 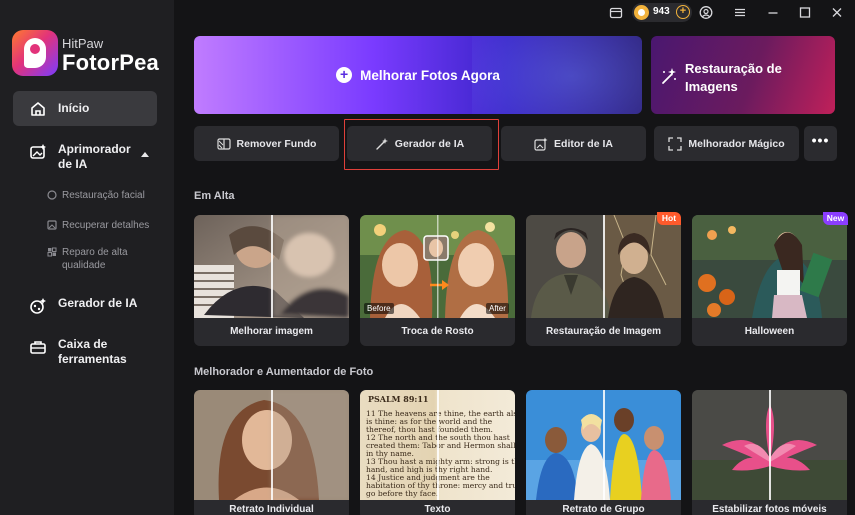 I want to click on enhance-now-banner: + Melhorar Fotos Agora, so click(x=418, y=75).